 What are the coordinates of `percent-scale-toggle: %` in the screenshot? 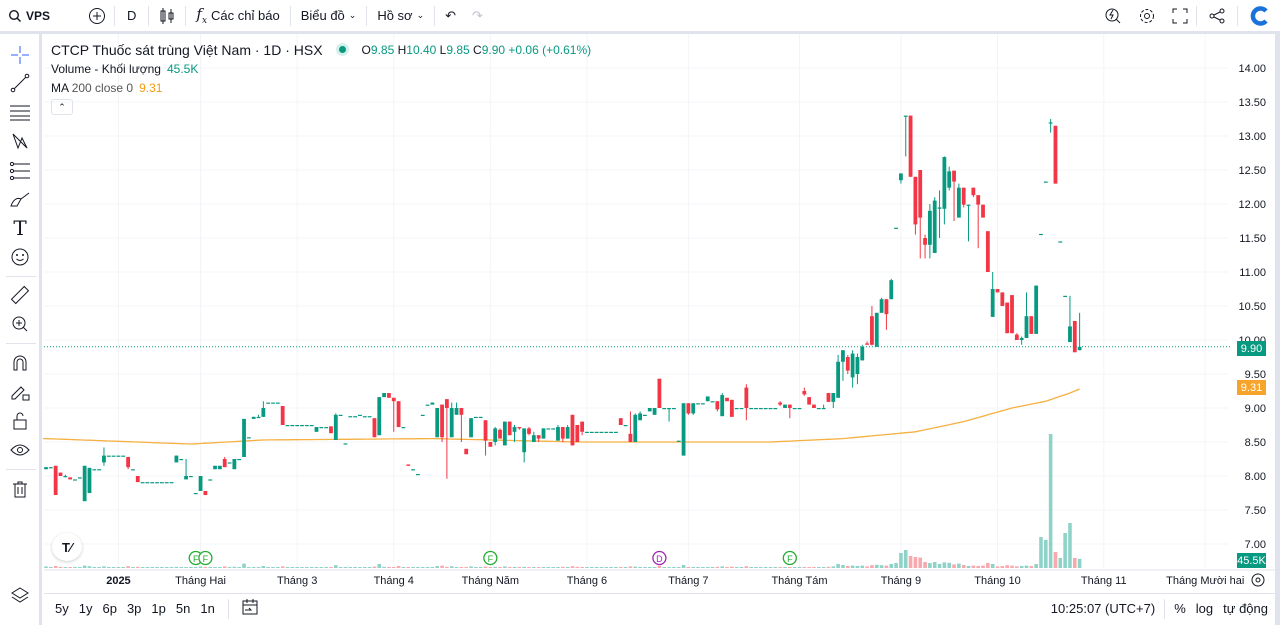 It's located at (1180, 608).